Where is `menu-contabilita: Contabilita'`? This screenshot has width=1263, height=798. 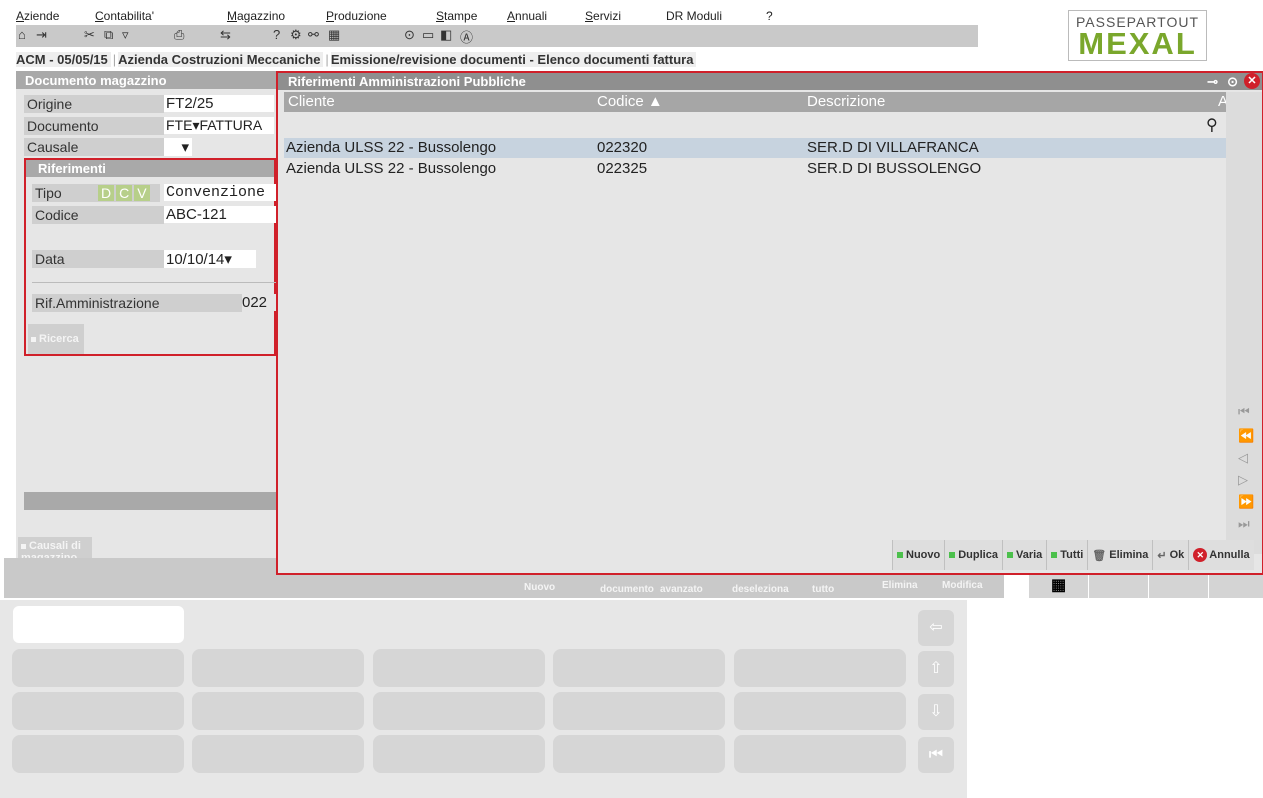
menu-contabilita: Contabilita' is located at coordinates (124, 16).